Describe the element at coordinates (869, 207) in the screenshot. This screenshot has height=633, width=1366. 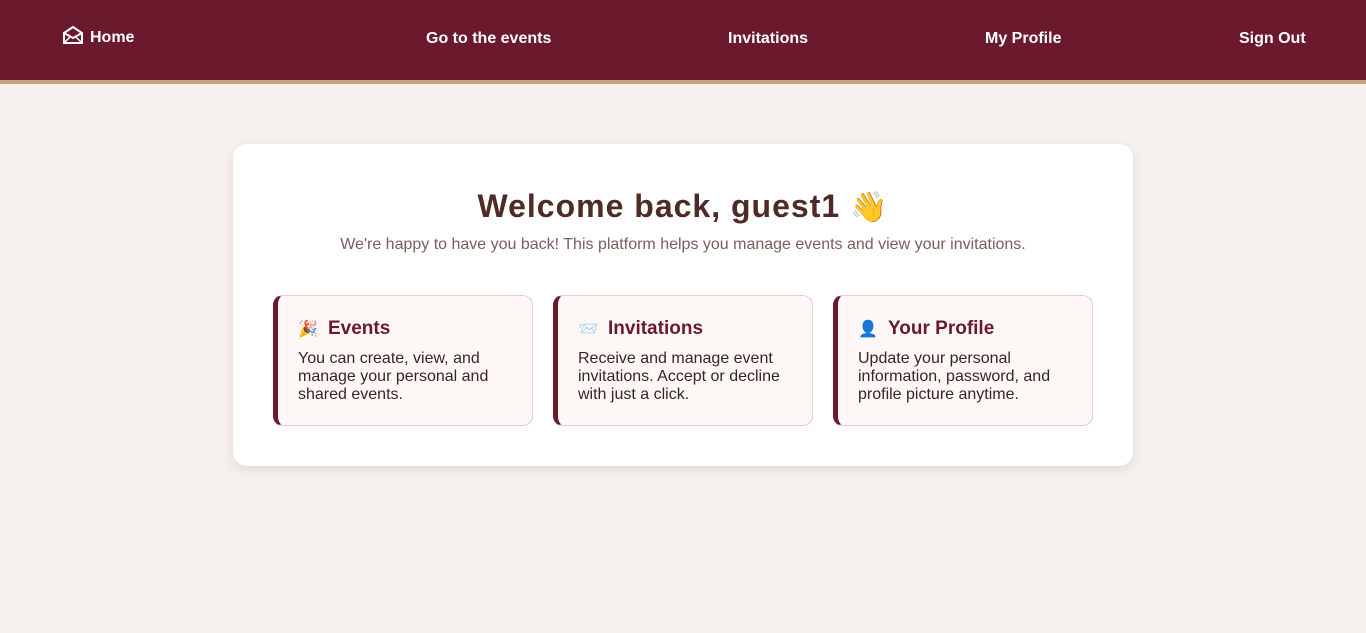
I see `waving-hand-icon: 👋` at that location.